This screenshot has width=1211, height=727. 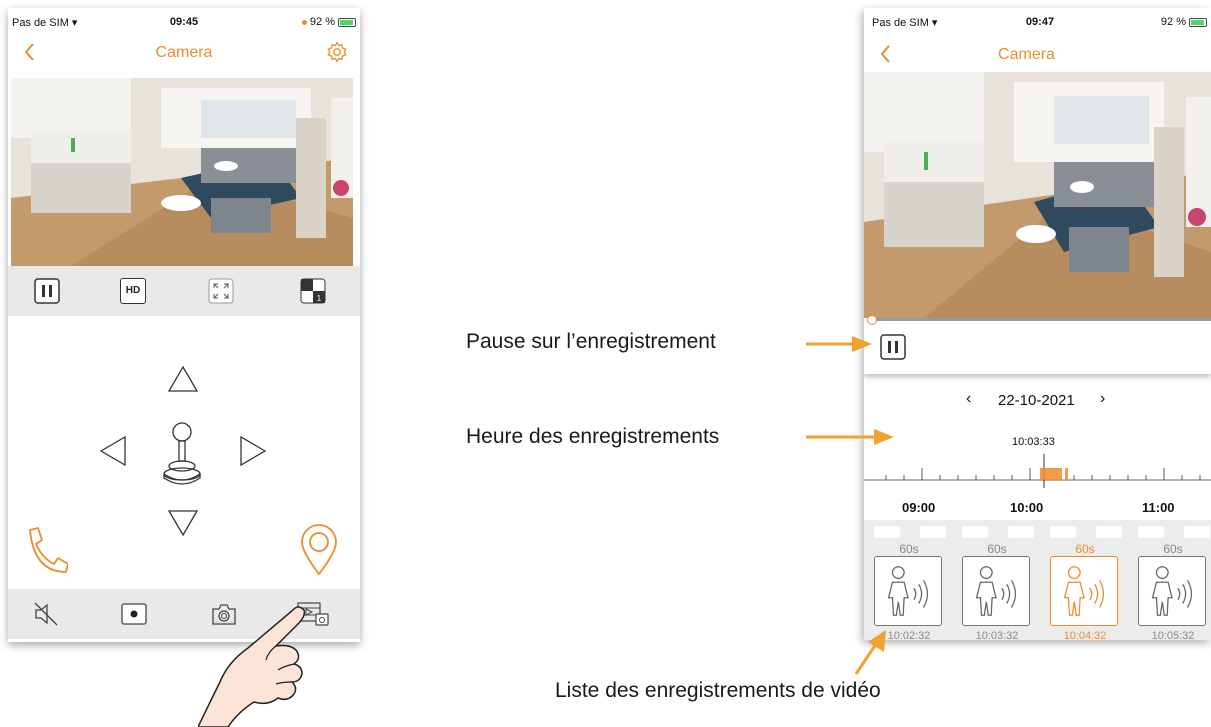 What do you see at coordinates (1027, 507) in the screenshot?
I see `timeline-label: 10:00` at bounding box center [1027, 507].